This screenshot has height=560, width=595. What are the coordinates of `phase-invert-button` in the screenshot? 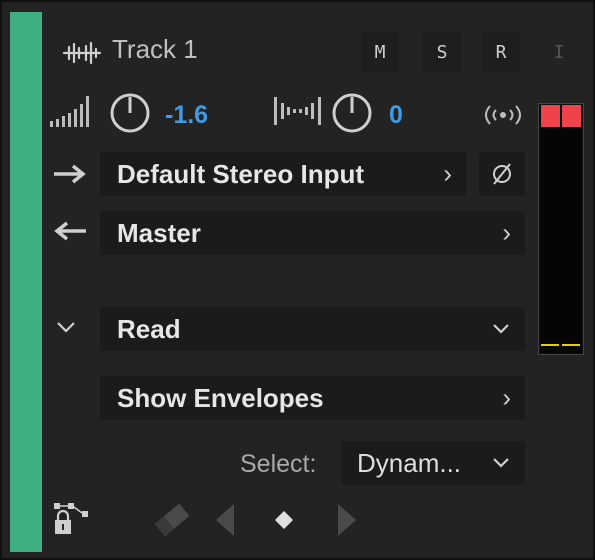 It's located at (502, 174).